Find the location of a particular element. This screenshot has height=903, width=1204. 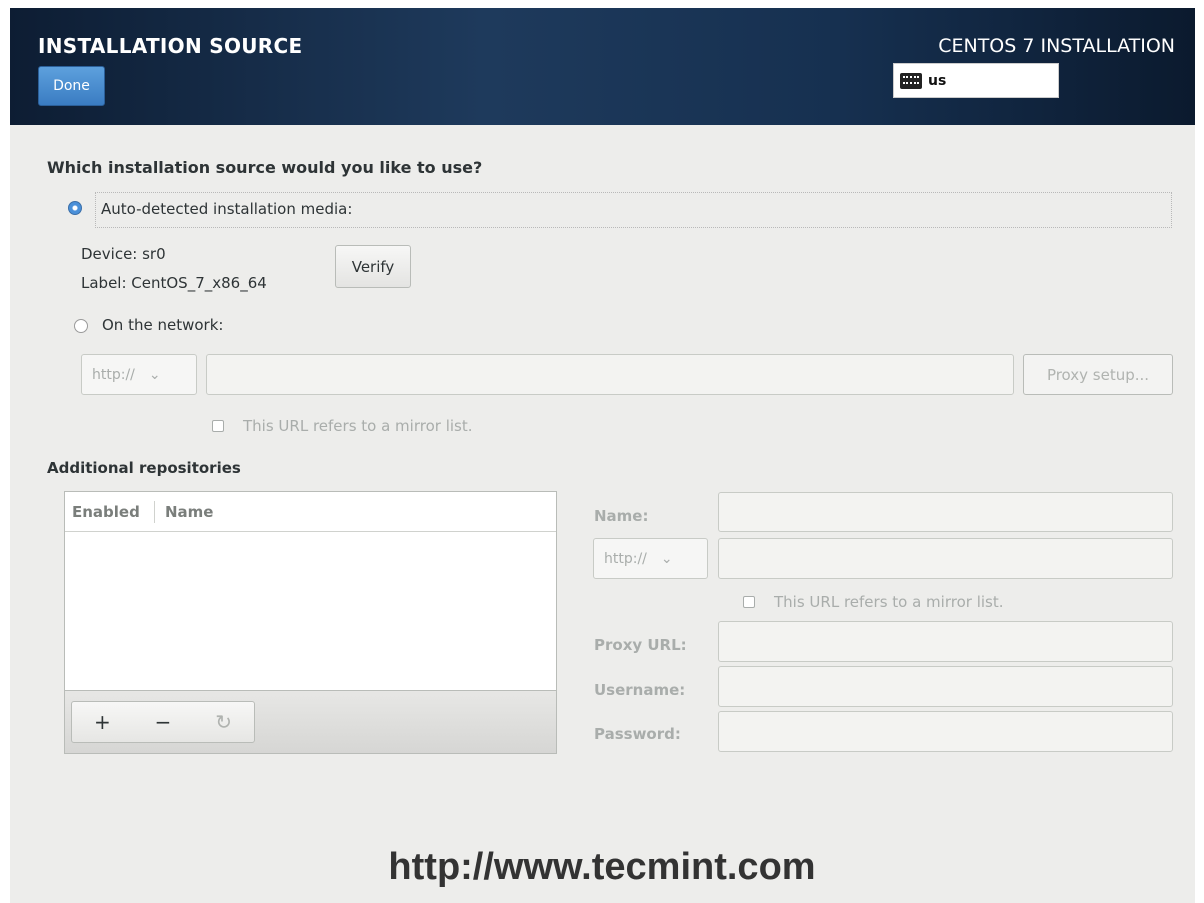

reset-repo-button: ↻ is located at coordinates (223, 722).